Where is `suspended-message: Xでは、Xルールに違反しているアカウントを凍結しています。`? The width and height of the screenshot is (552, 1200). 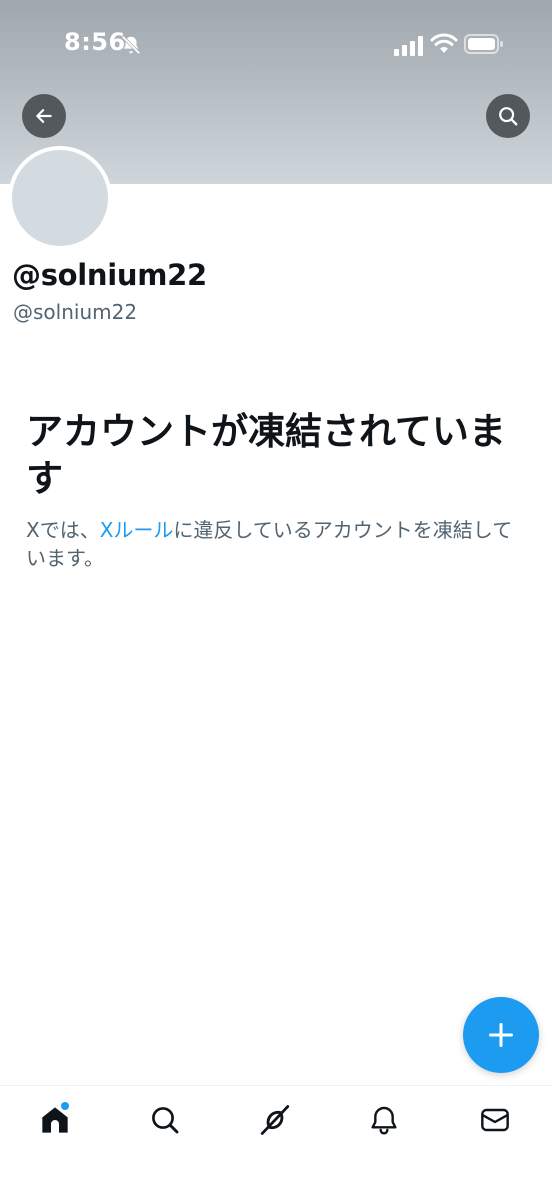 suspended-message: Xでは、Xルールに違反しているアカウントを凍結しています。 is located at coordinates (276, 544).